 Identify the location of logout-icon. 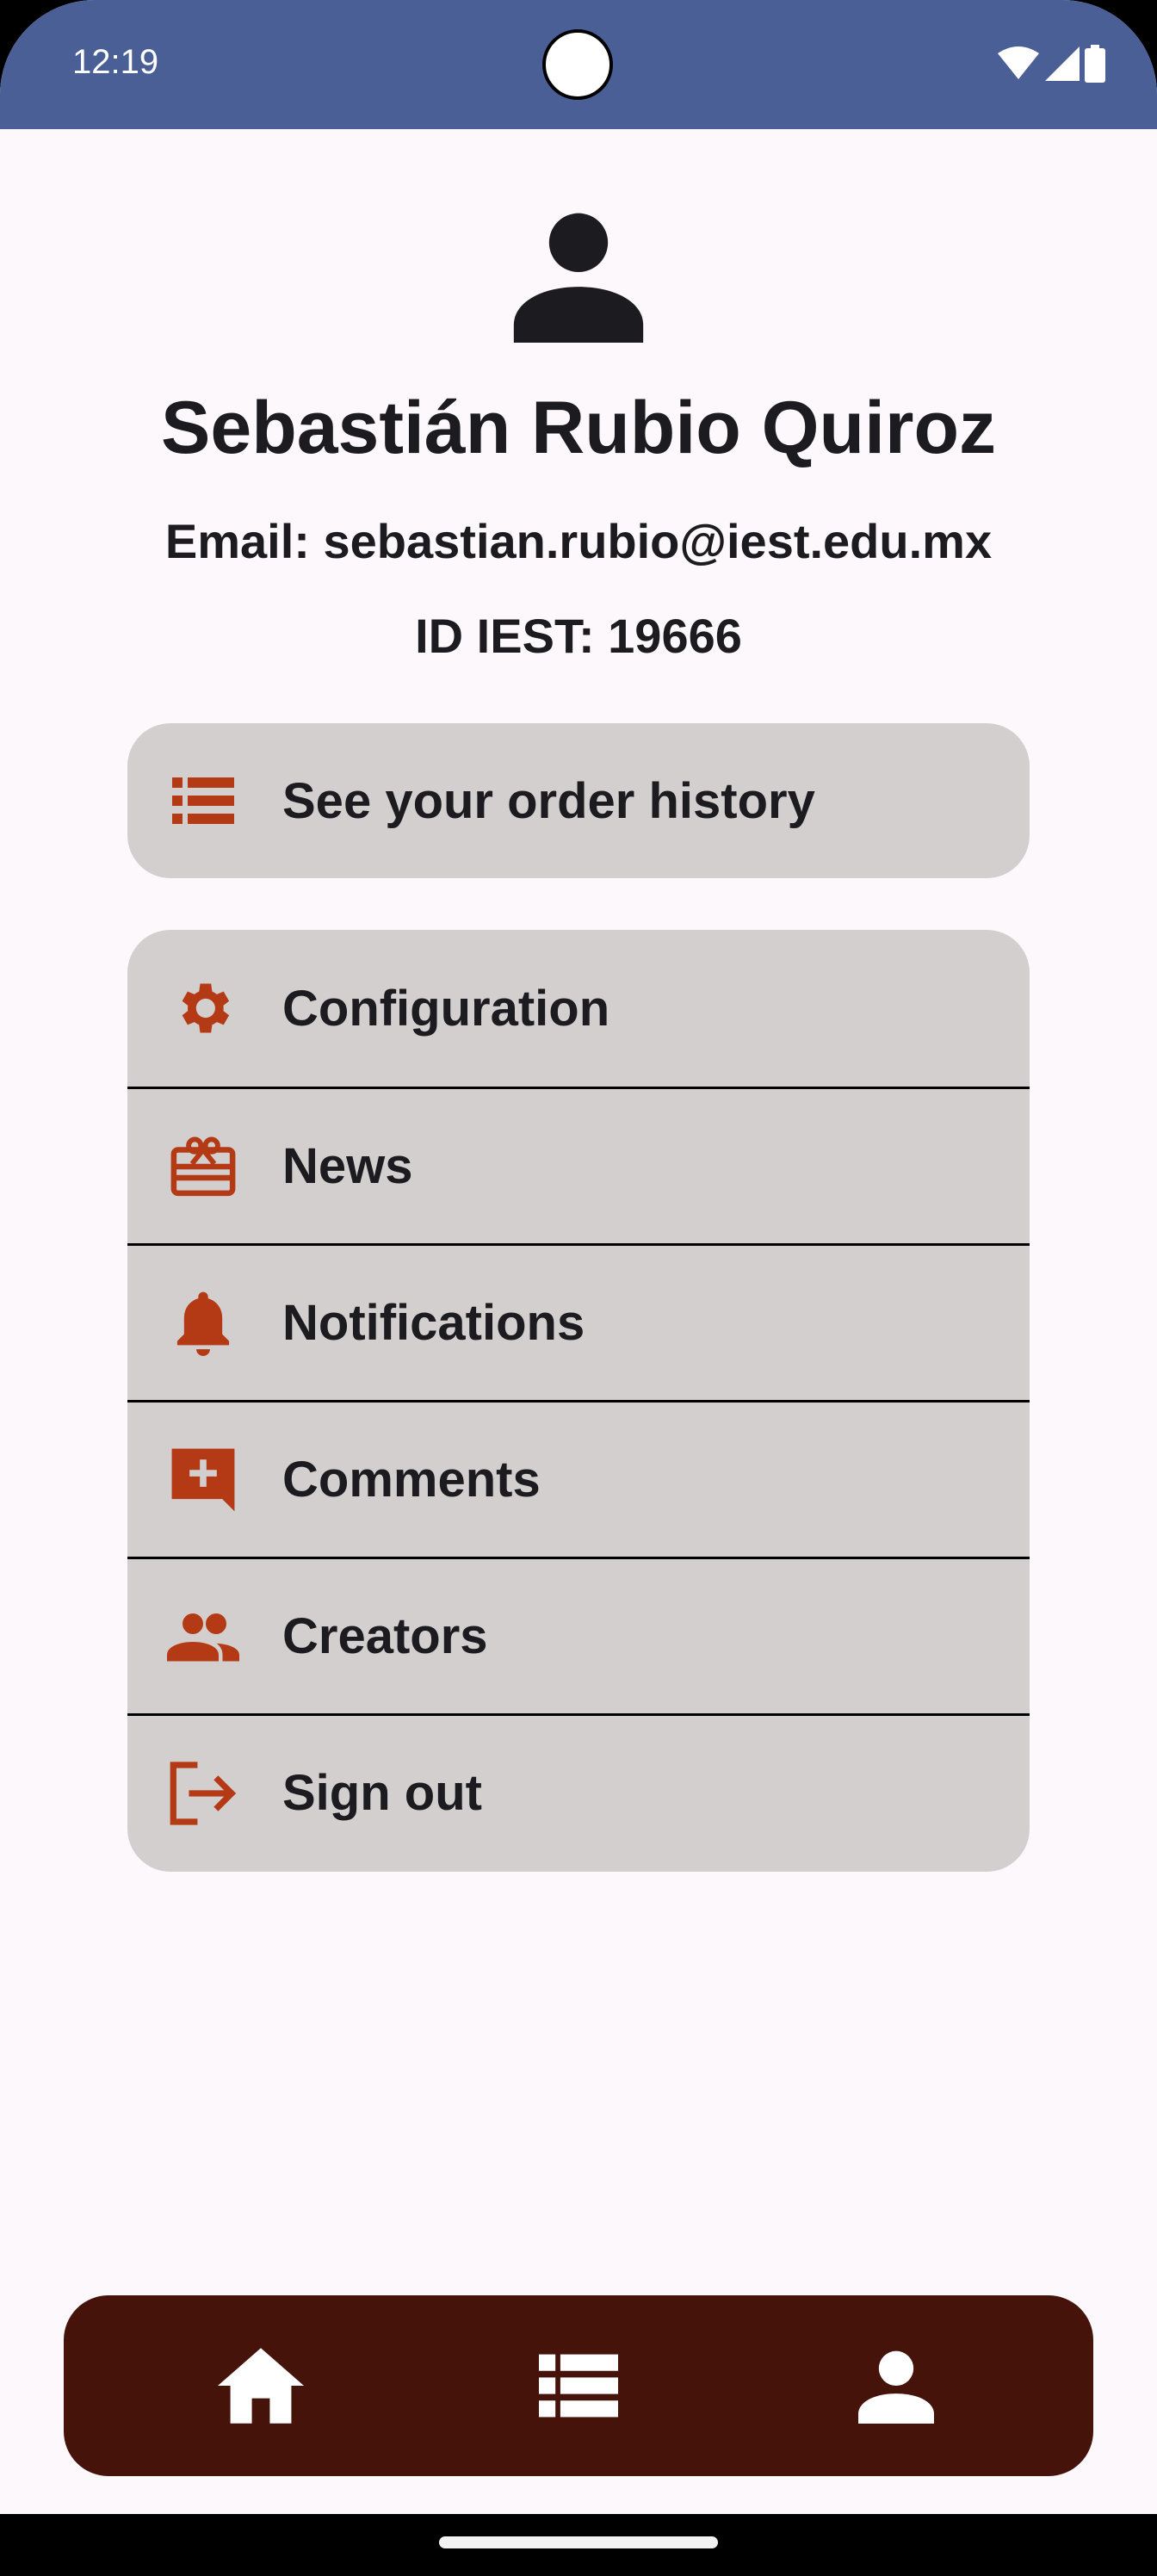
(203, 1794).